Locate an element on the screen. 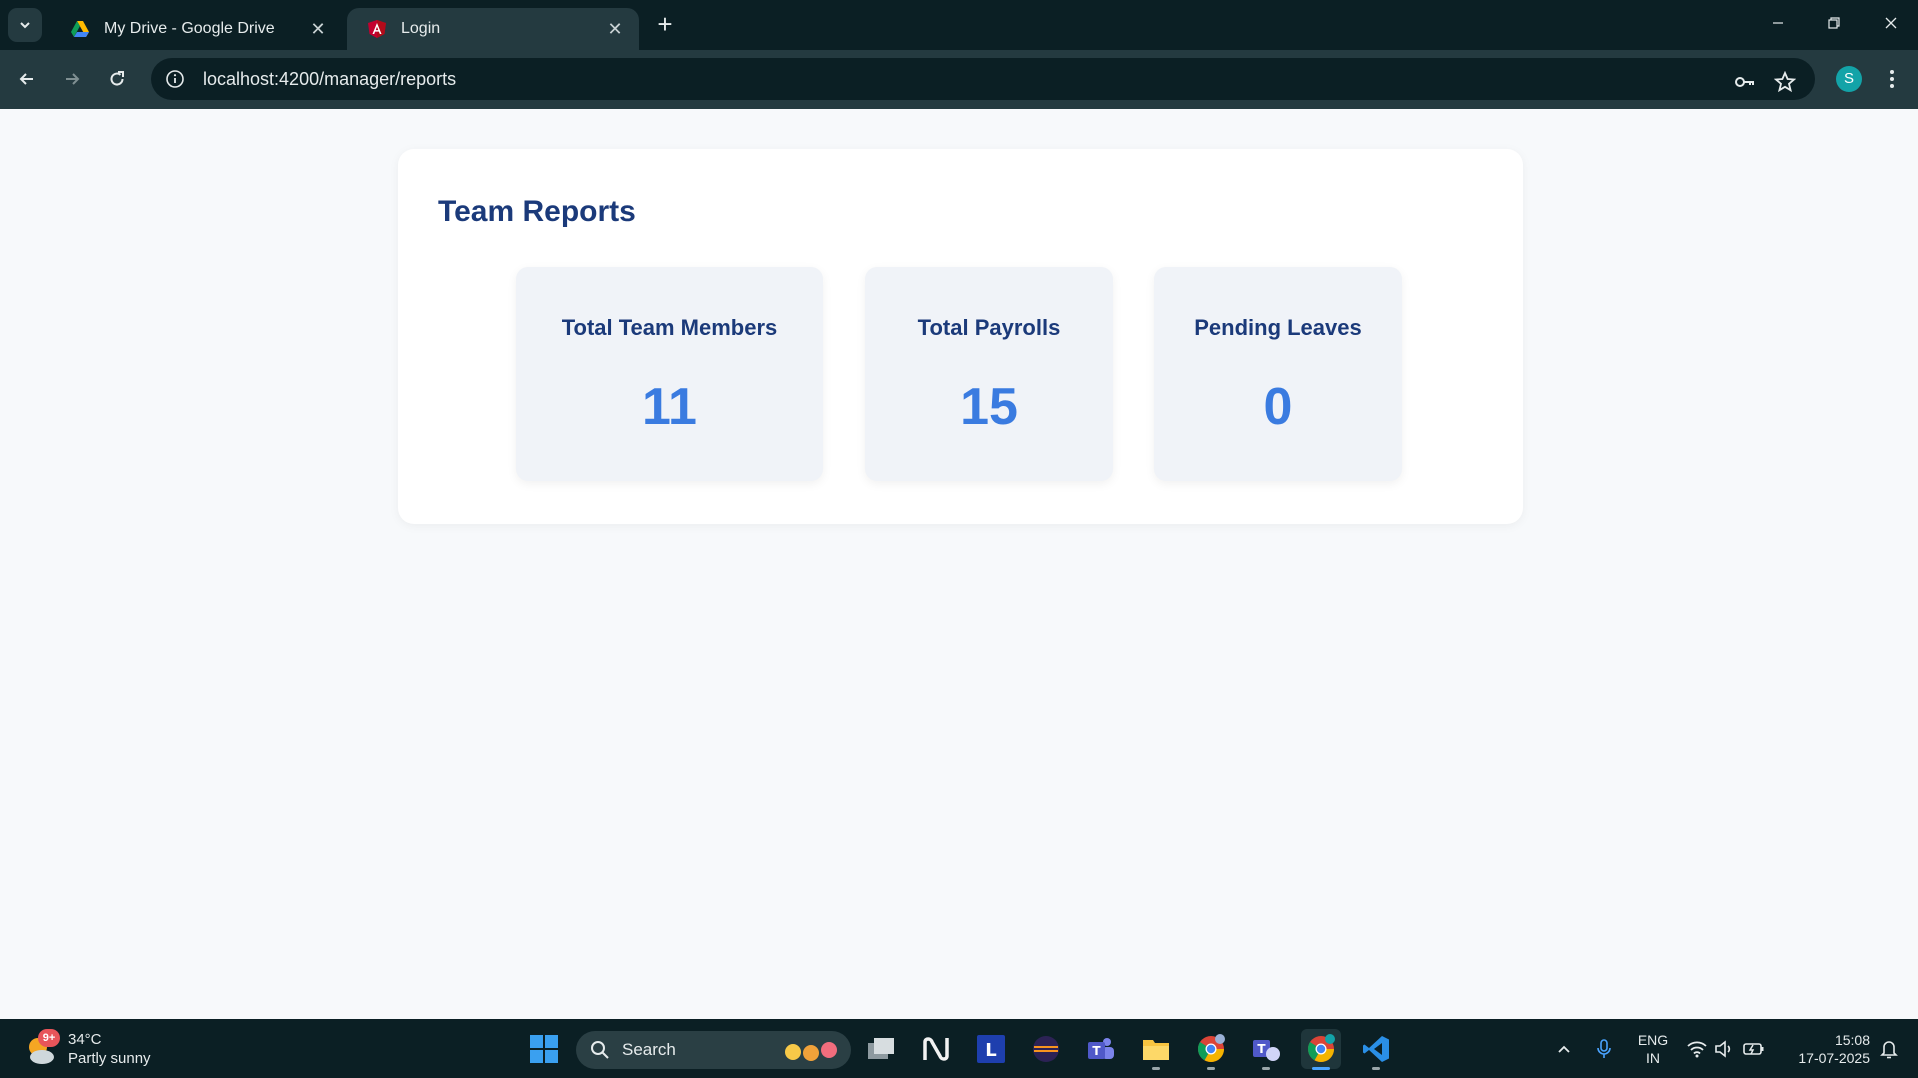 Image resolution: width=1918 pixels, height=1078 pixels. google-drive-icon is located at coordinates (80, 29).